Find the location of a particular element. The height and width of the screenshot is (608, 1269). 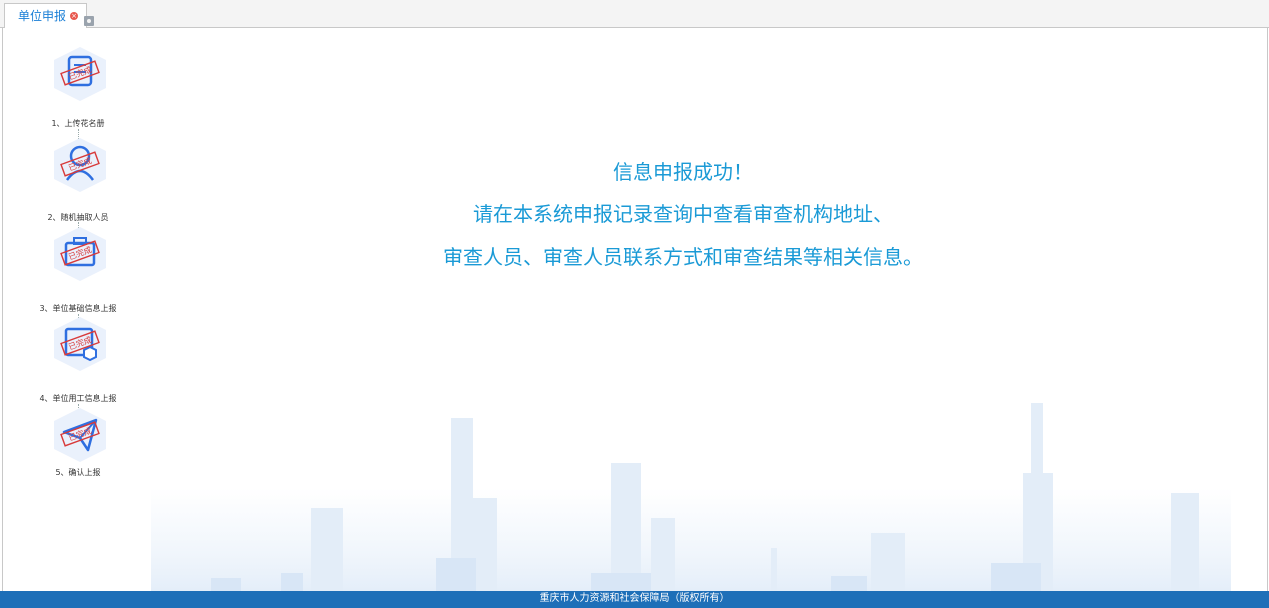

tab-unit-report: 单位申报 × is located at coordinates (45, 16).